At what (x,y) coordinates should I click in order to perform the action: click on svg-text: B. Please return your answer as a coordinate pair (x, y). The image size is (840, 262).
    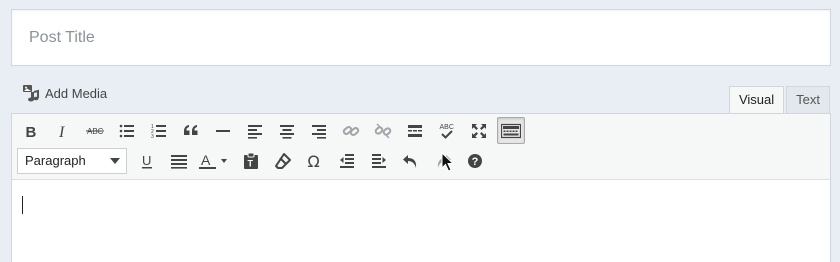
    Looking at the image, I should click on (31, 131).